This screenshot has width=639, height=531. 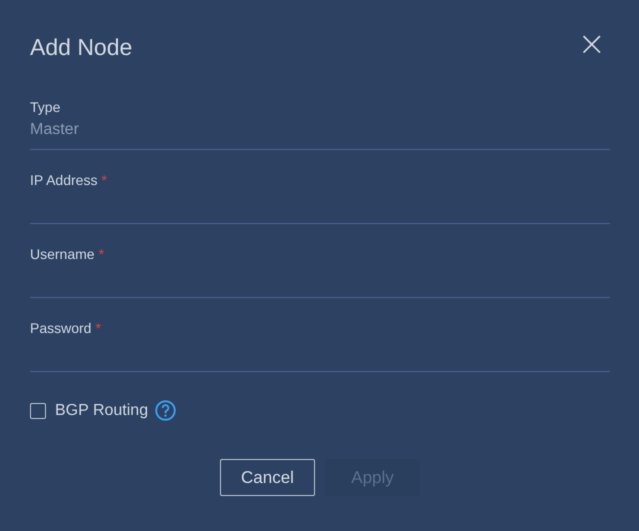 What do you see at coordinates (81, 47) in the screenshot?
I see `dialog-title: Add Node` at bounding box center [81, 47].